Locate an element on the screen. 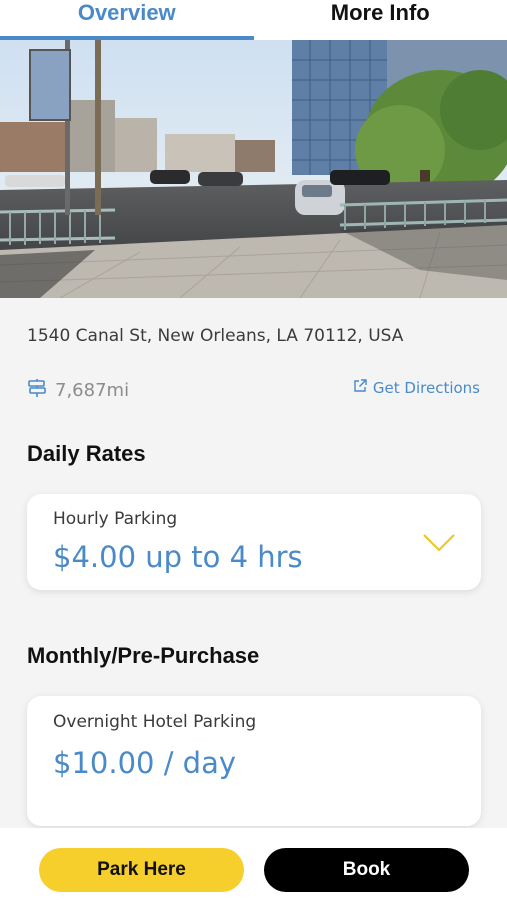  rate-label: Hourly Parking is located at coordinates (115, 519).